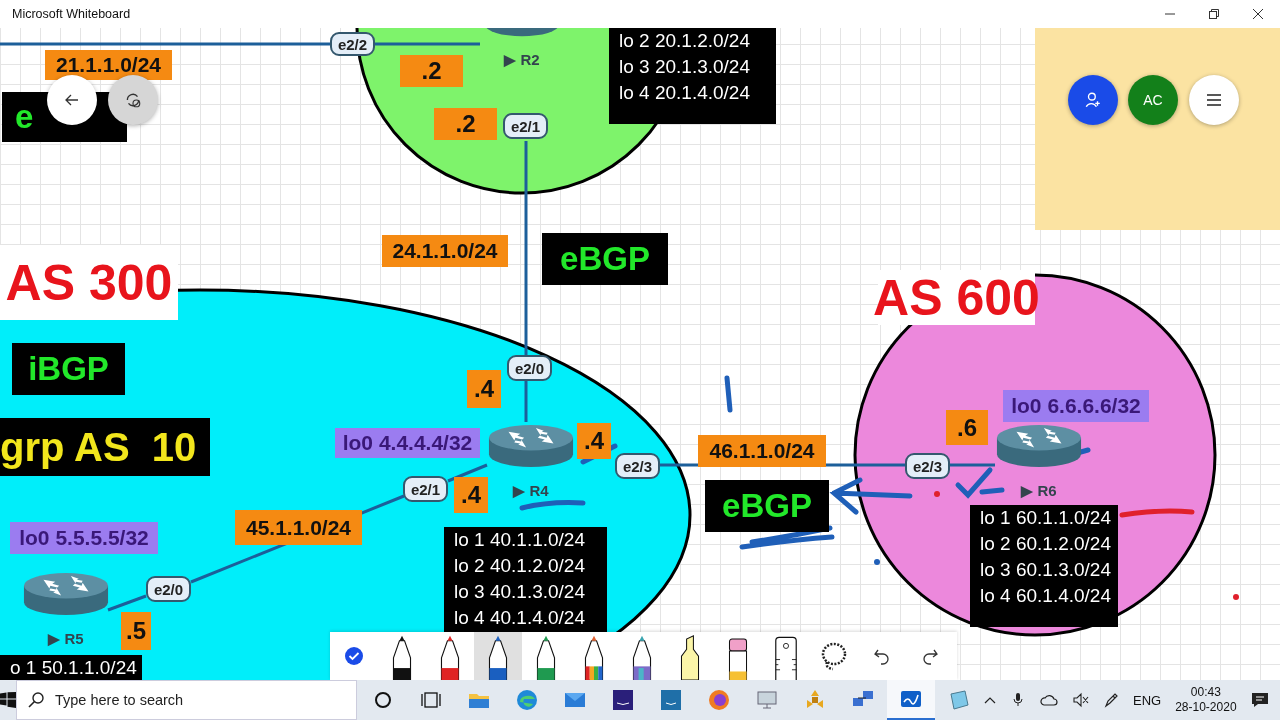  What do you see at coordinates (36, 700) in the screenshot?
I see `search-icon` at bounding box center [36, 700].